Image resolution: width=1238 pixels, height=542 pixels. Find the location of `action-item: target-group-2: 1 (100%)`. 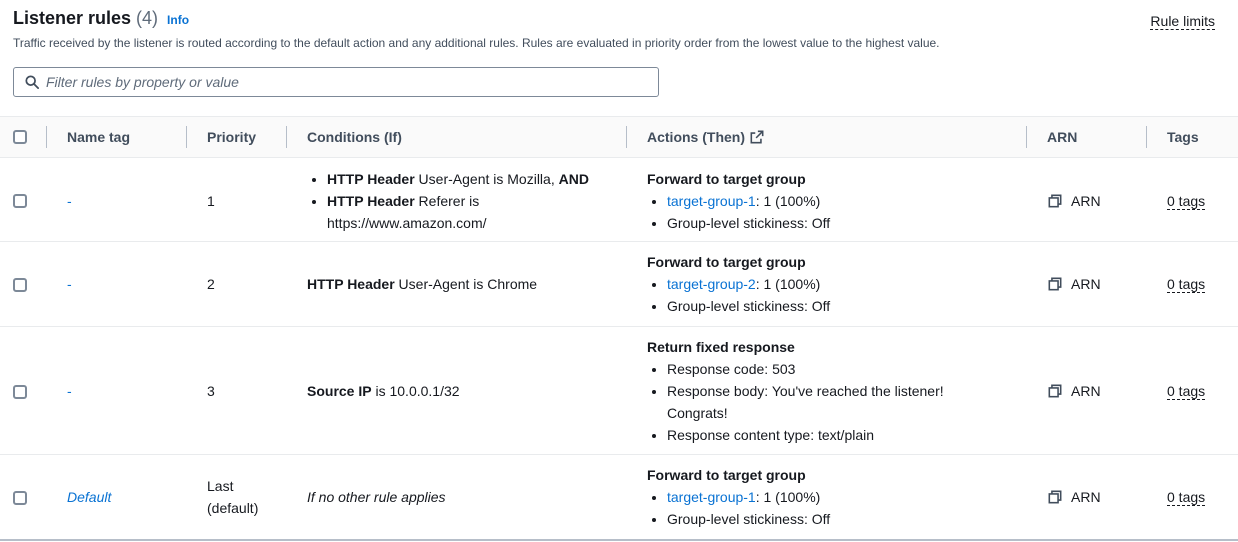

action-item: target-group-2: 1 (100%) is located at coordinates (837, 284).